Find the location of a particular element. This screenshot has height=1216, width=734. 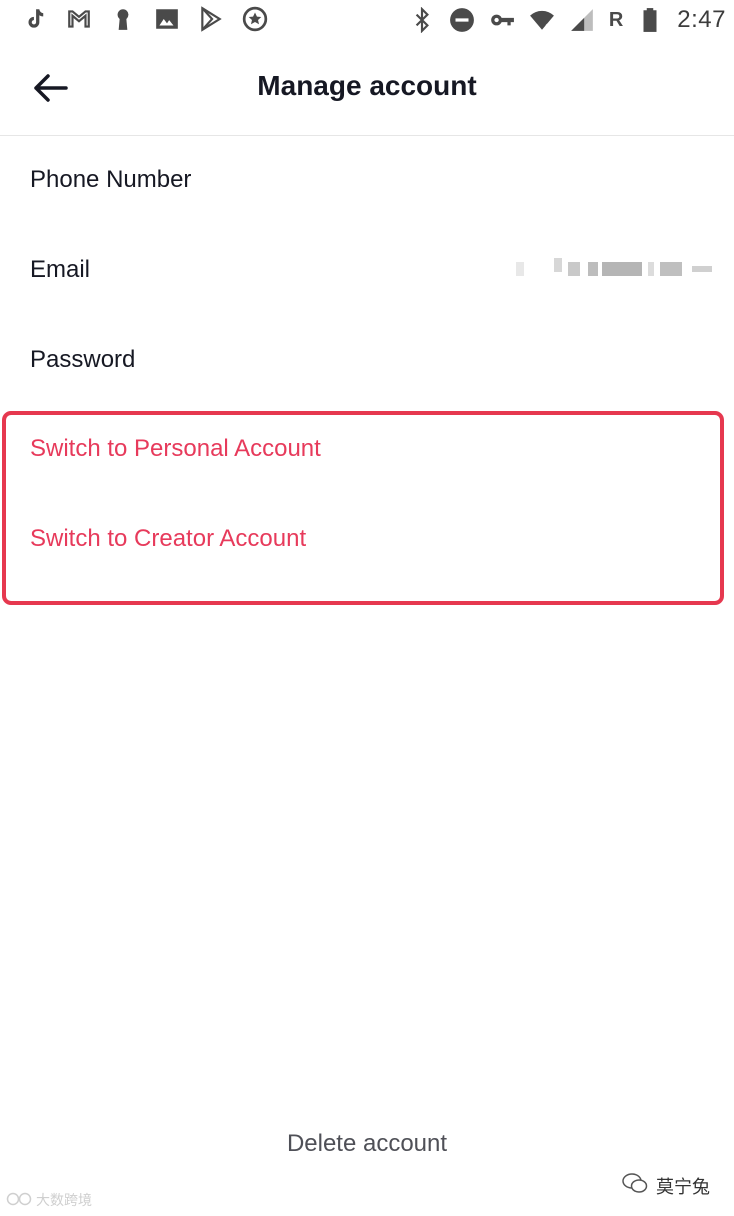

photo-icon is located at coordinates (167, 19).